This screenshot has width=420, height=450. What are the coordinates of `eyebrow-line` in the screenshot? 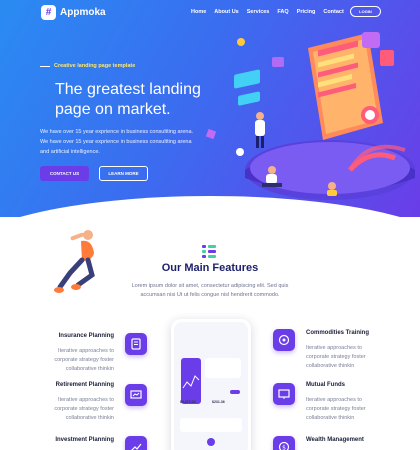 It's located at (45, 66).